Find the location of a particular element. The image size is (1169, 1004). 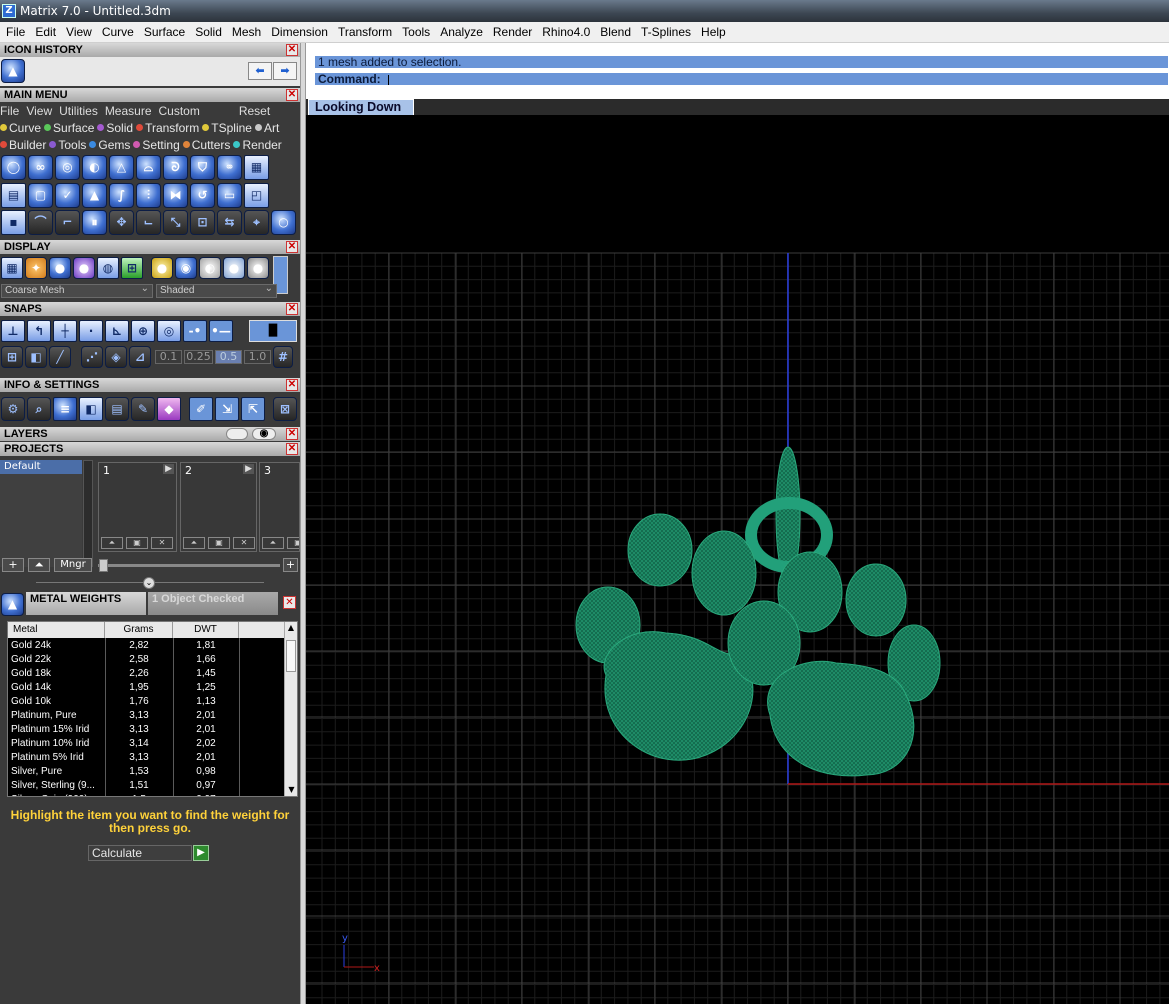

menu-render: Render is located at coordinates (512, 32).